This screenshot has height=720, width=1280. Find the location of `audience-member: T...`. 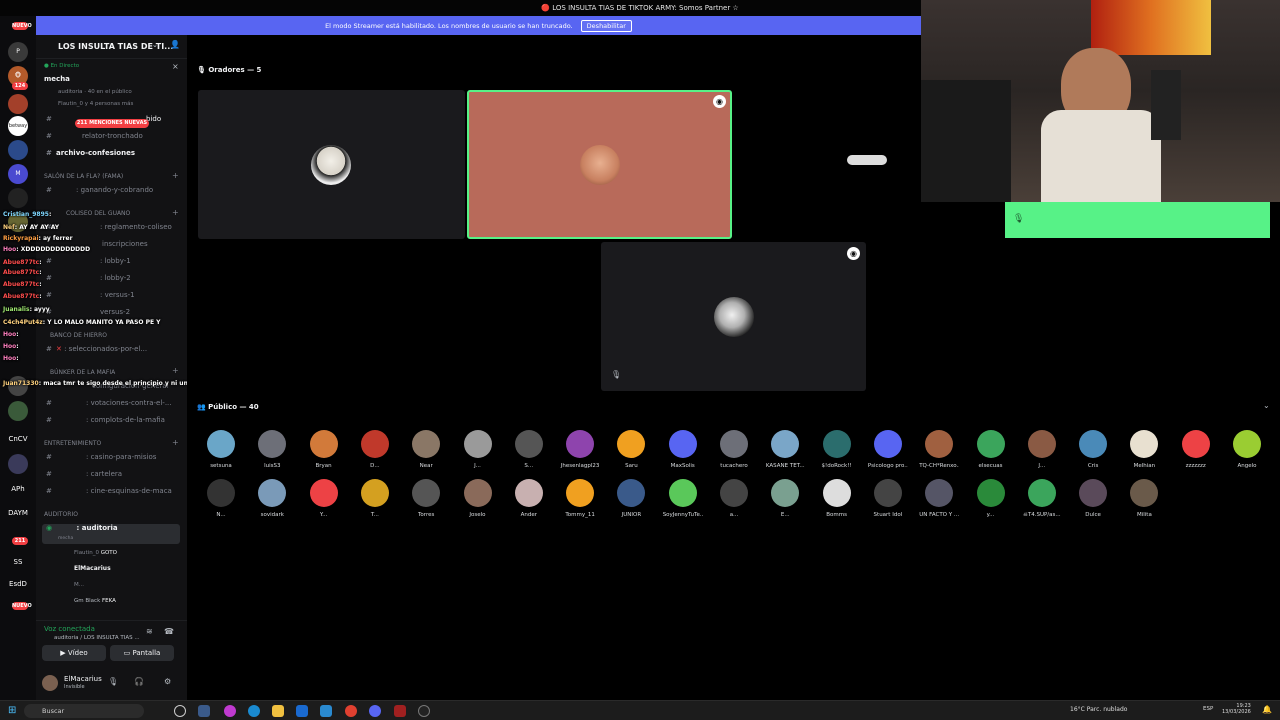

audience-member: T... is located at coordinates (375, 498).